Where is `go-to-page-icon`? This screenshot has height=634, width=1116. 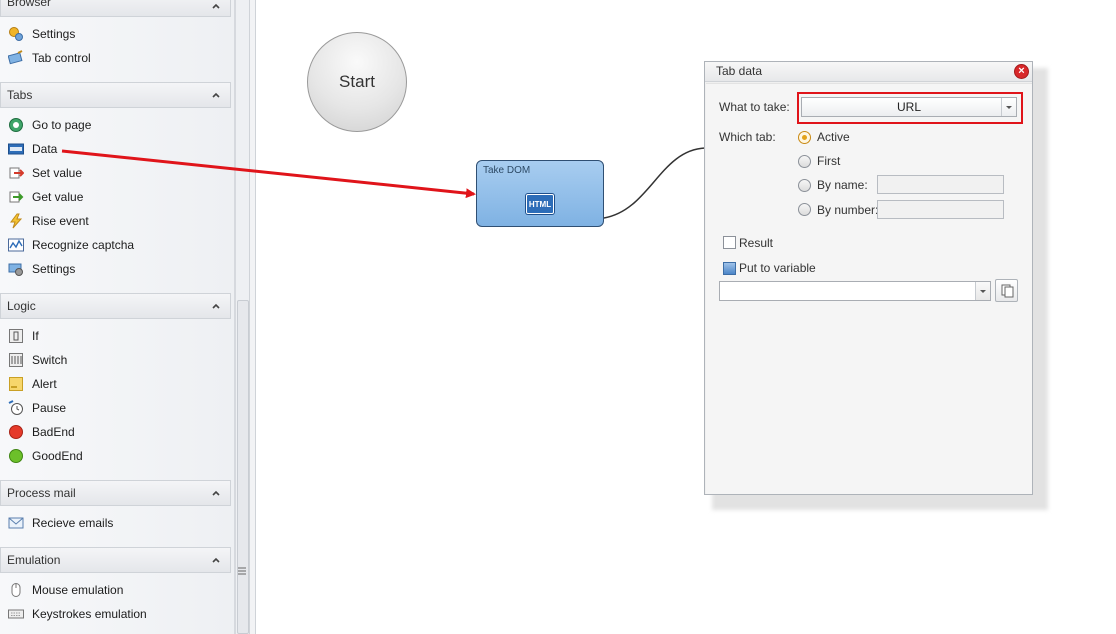
go-to-page-icon is located at coordinates (16, 125).